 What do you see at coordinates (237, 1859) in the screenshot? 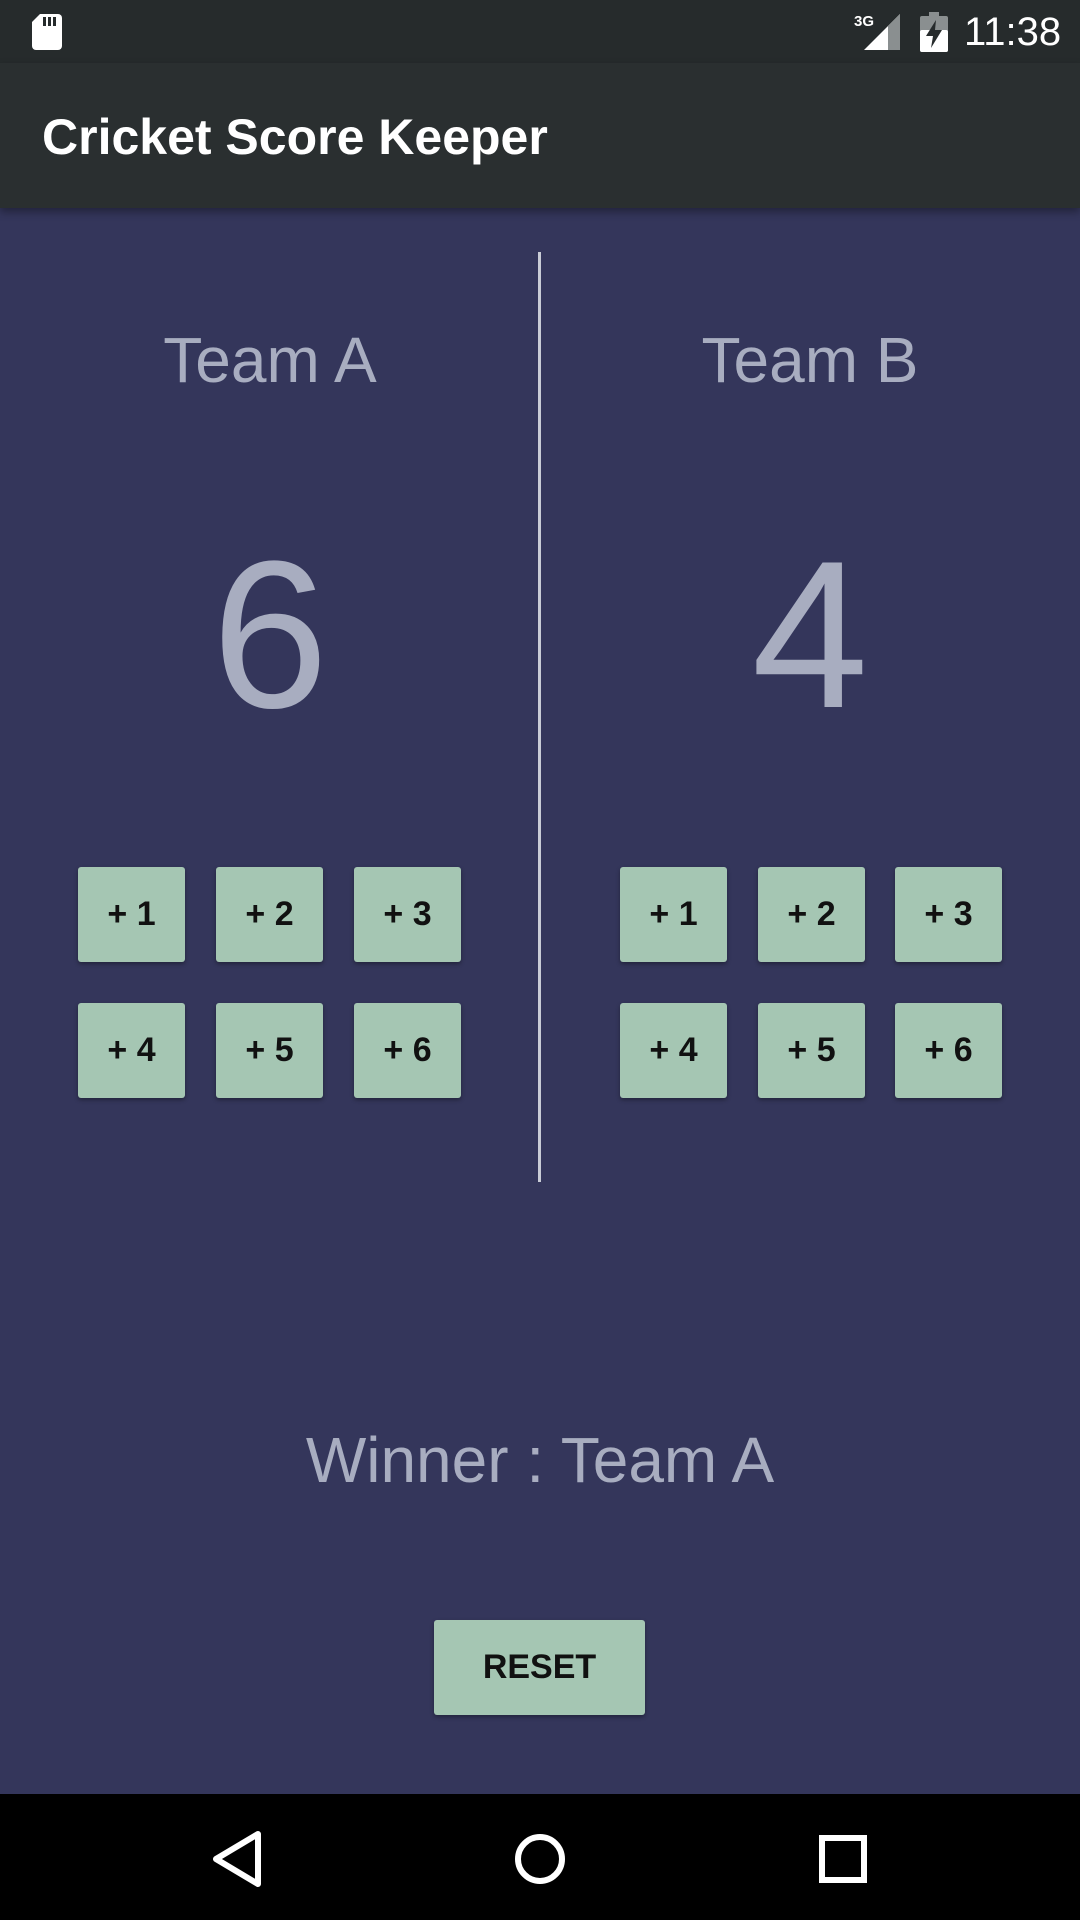
I see `back-icon` at bounding box center [237, 1859].